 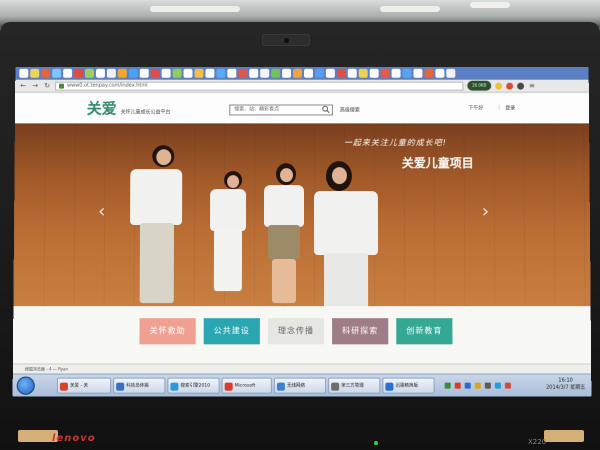 I want to click on category-bar: 关怀救助 公共建设 理念传播 科研探索 创新教育, so click(x=302, y=336).